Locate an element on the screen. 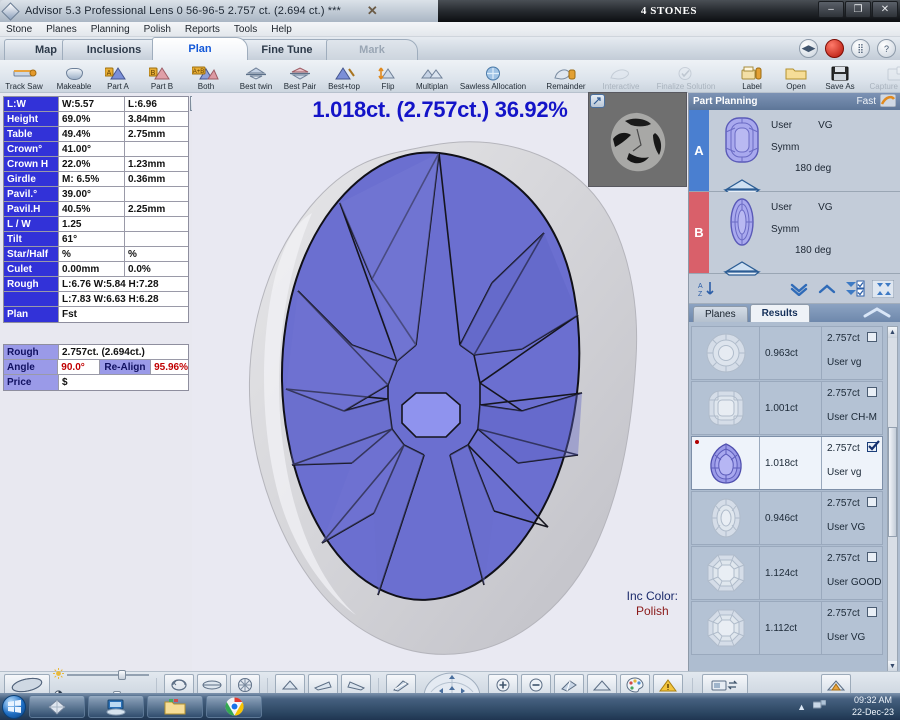  explorer-app-icon is located at coordinates (175, 706).